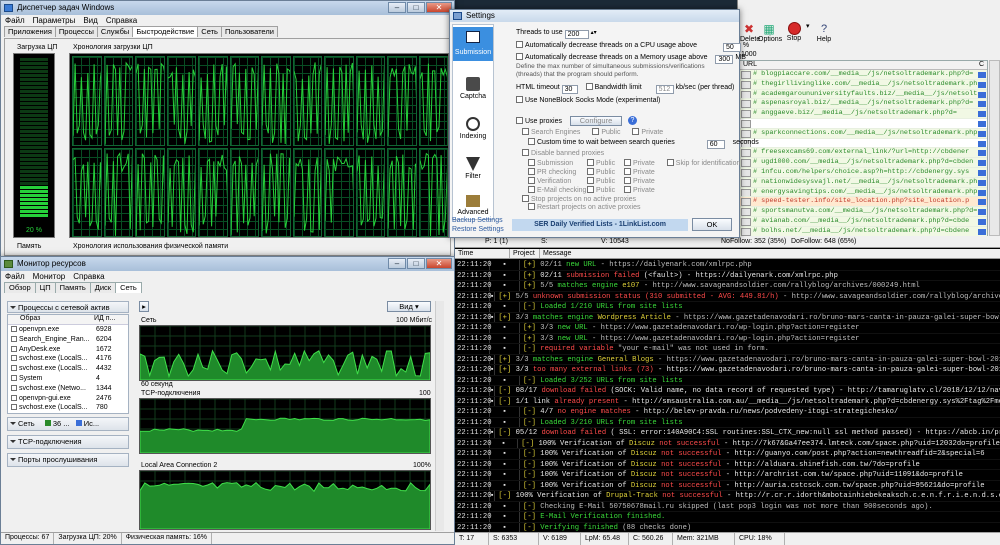 This screenshot has height=545, width=1000. Describe the element at coordinates (859, 65) in the screenshot. I see `url-col-header: URL` at that location.